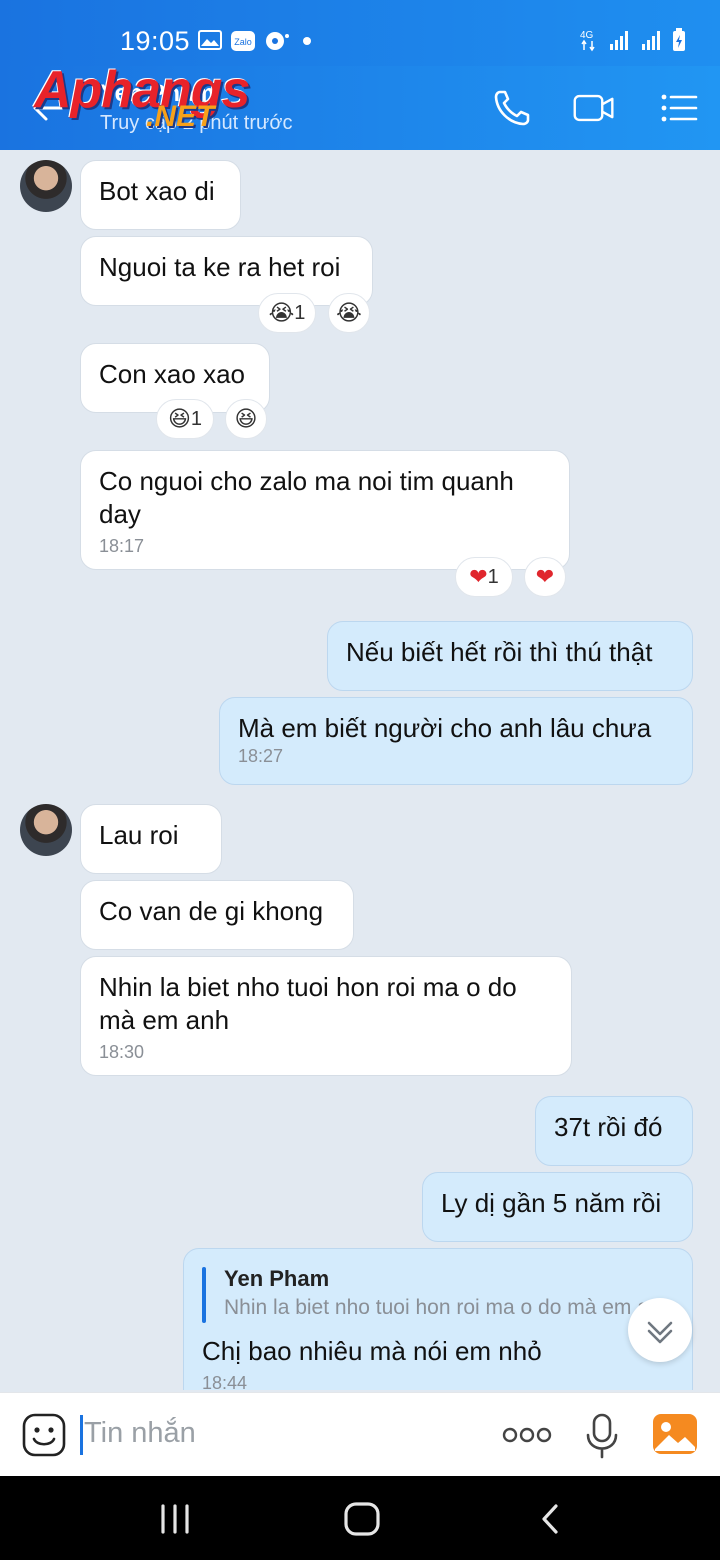  Describe the element at coordinates (261, 756) in the screenshot. I see `message-time: 18:27` at that location.